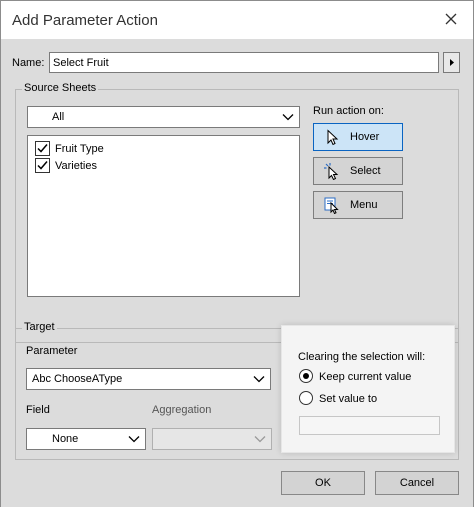 This screenshot has height=507, width=474. I want to click on ok-button: OK, so click(323, 483).